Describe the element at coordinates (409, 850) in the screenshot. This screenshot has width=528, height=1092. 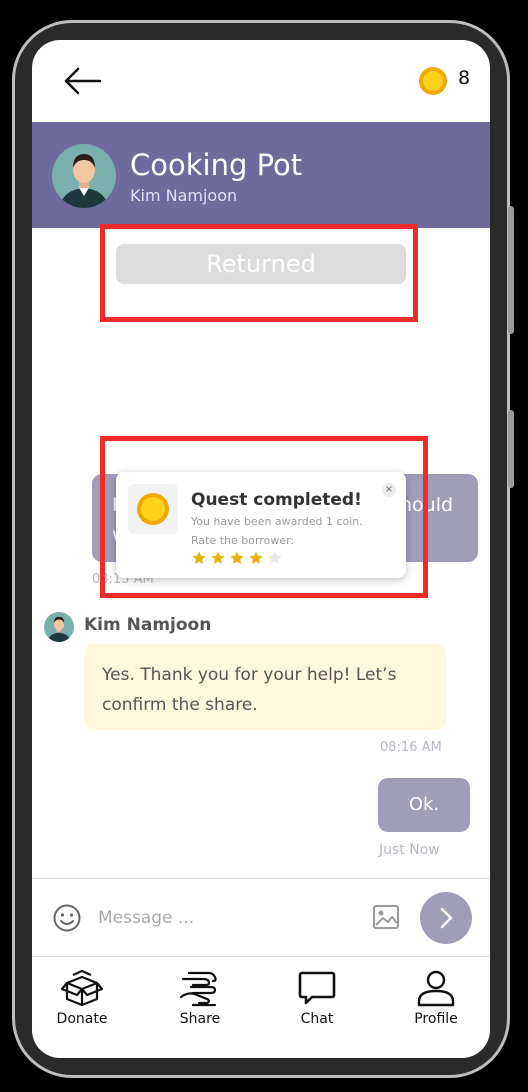
I see `message-timestamp: Just Now` at that location.